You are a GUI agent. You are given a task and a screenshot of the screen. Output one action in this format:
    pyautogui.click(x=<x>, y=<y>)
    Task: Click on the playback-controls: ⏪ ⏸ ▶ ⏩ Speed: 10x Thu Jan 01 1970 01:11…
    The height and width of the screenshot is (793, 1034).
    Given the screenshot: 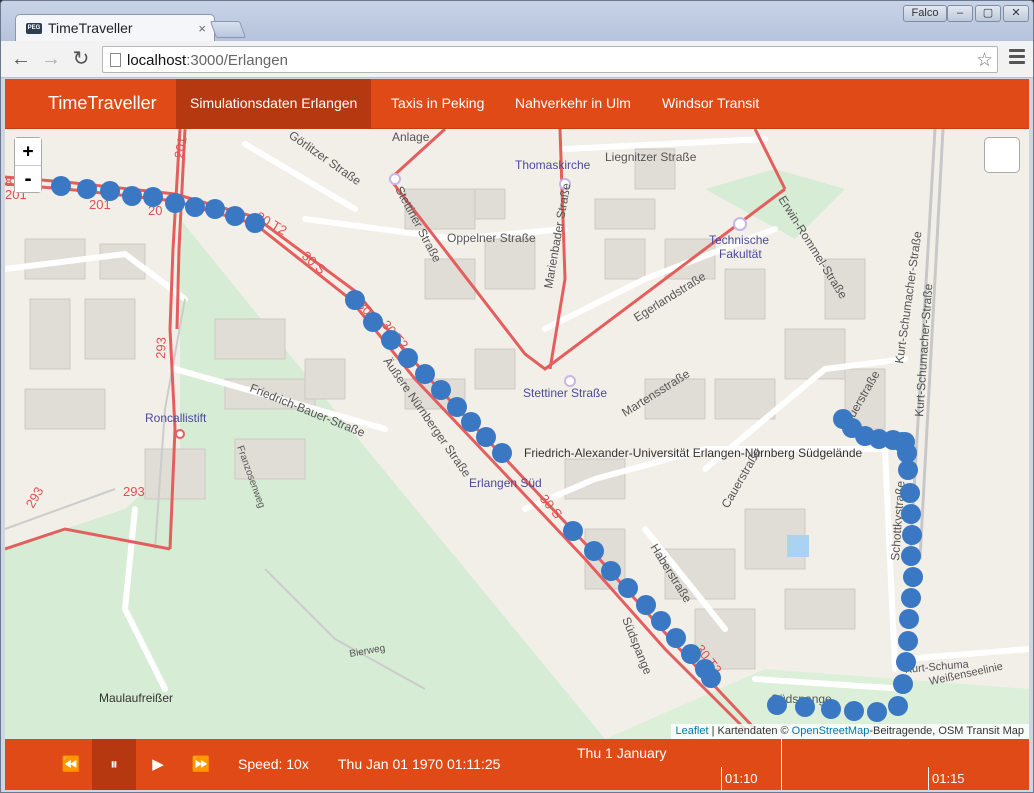 What is the action you would take?
    pyautogui.click(x=517, y=764)
    